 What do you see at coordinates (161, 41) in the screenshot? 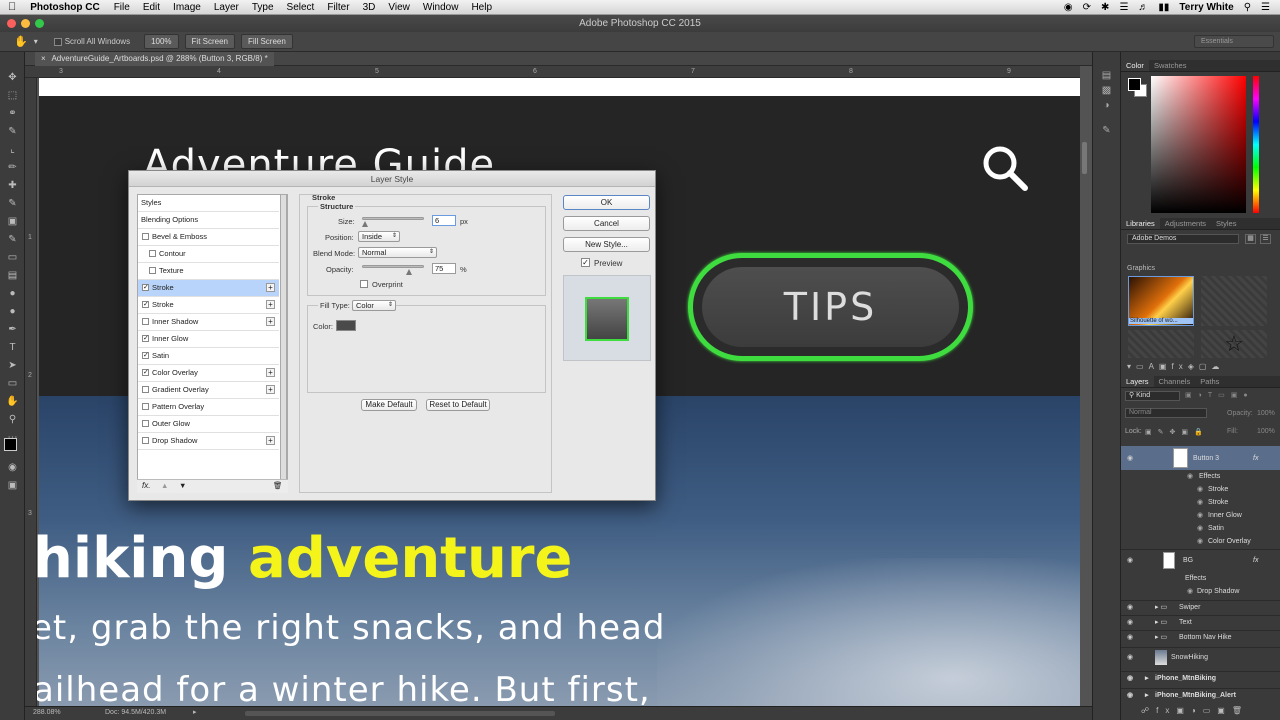
I see `zoom-100-button: 100%` at bounding box center [161, 41].